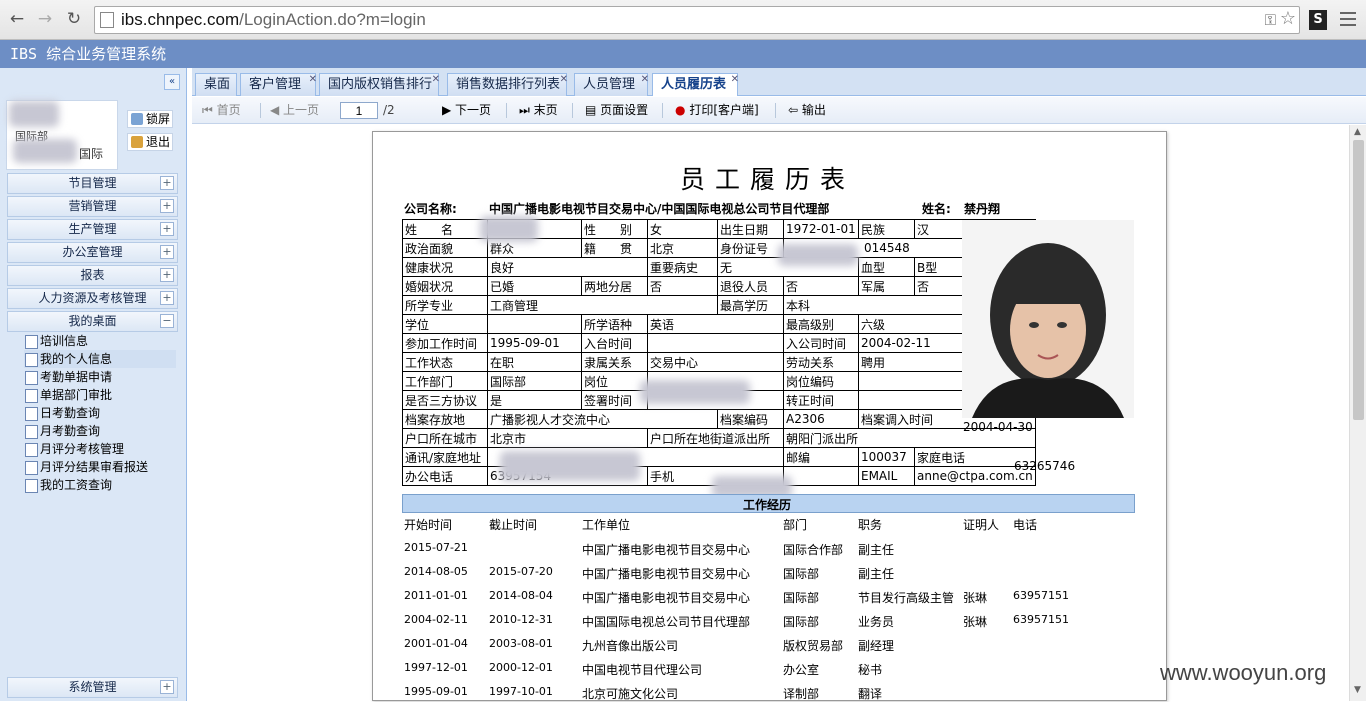 The height and width of the screenshot is (702, 1366). What do you see at coordinates (695, 392) in the screenshot?
I see `redacted-position` at bounding box center [695, 392].